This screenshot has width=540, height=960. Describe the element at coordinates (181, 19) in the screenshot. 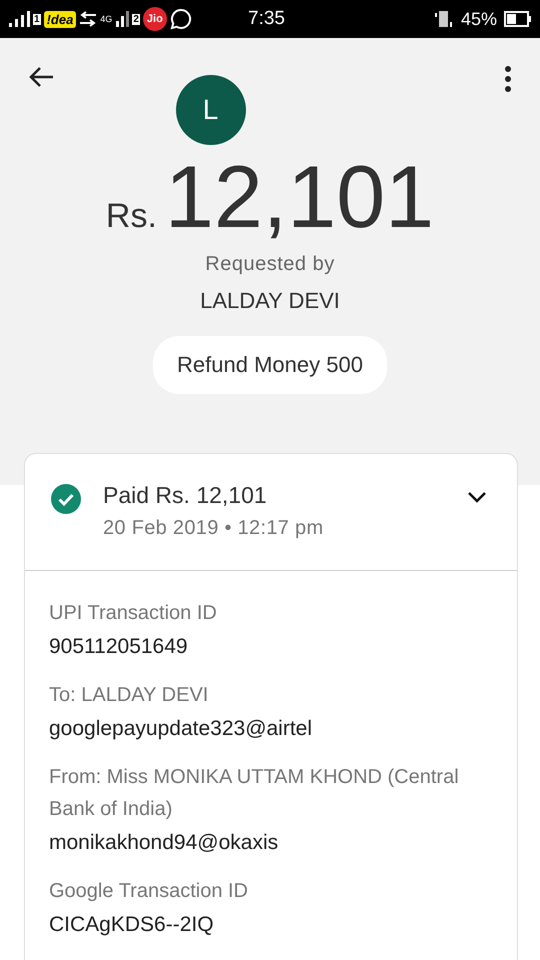

I see `chat-bubble-icon` at that location.